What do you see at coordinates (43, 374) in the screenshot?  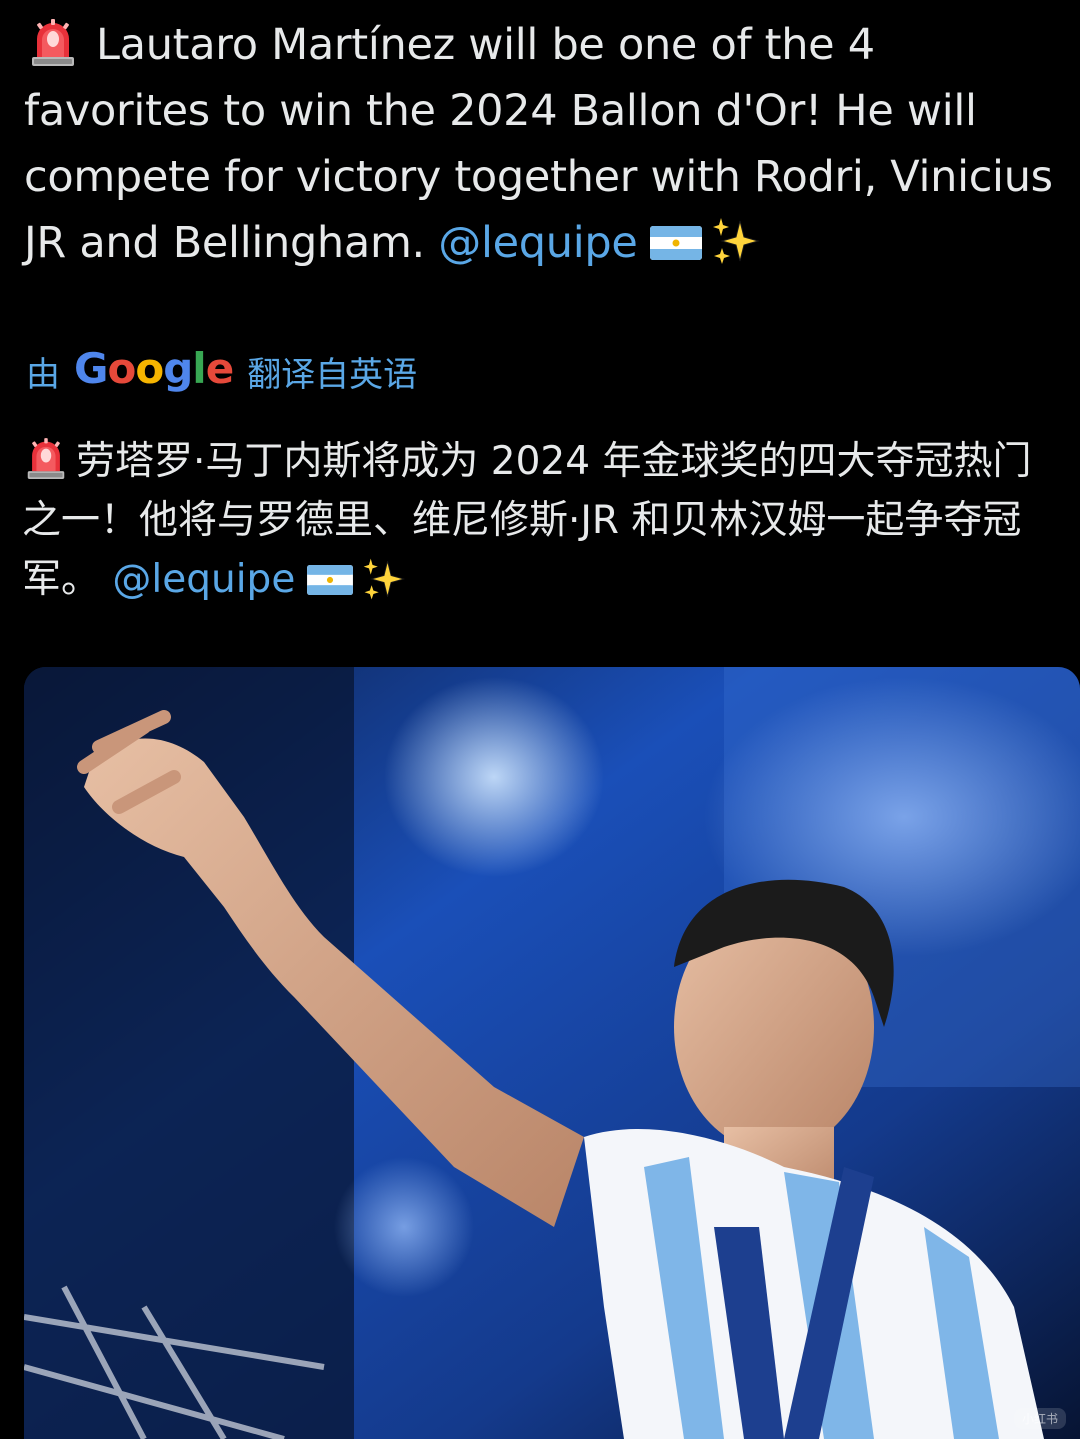 I see `translated-by-prefix: 由` at bounding box center [43, 374].